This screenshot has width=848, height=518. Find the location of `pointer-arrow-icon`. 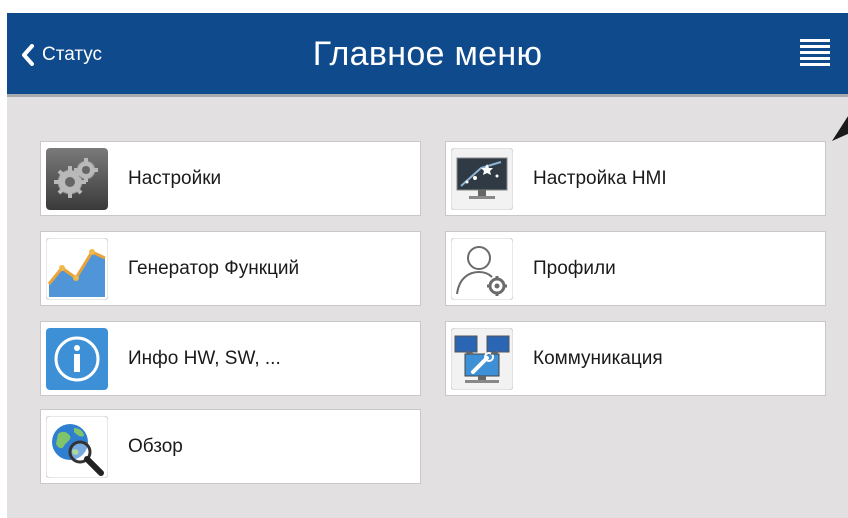

pointer-arrow-icon is located at coordinates (840, 128).